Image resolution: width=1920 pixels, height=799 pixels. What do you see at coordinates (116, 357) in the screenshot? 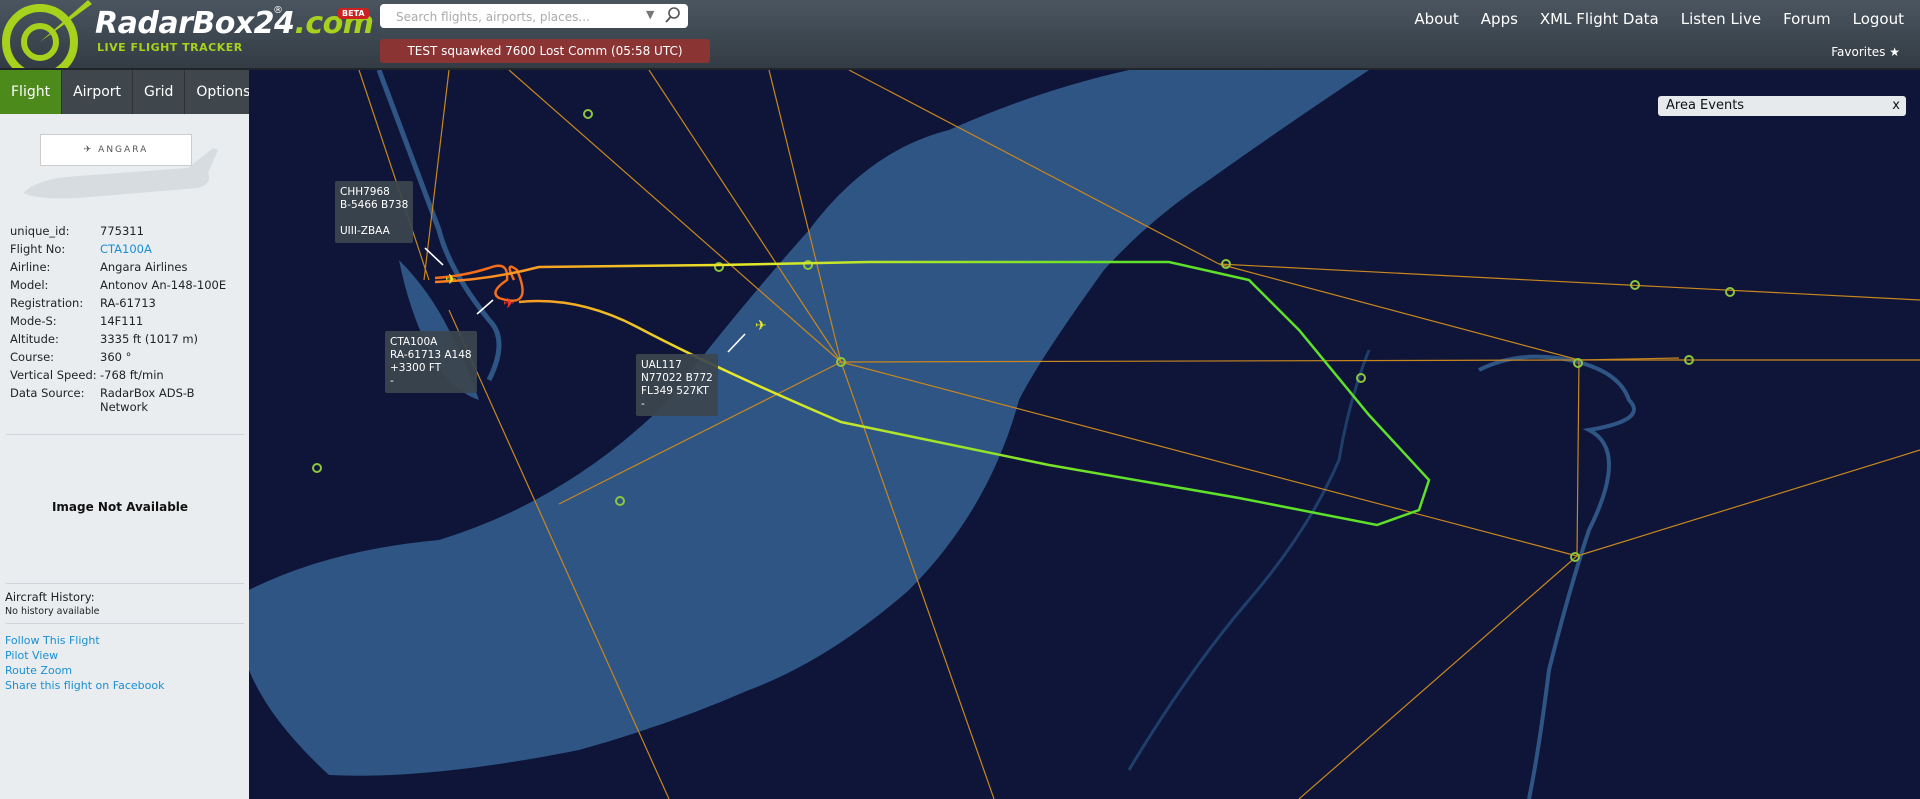
I see `info-value: 360 °` at bounding box center [116, 357].